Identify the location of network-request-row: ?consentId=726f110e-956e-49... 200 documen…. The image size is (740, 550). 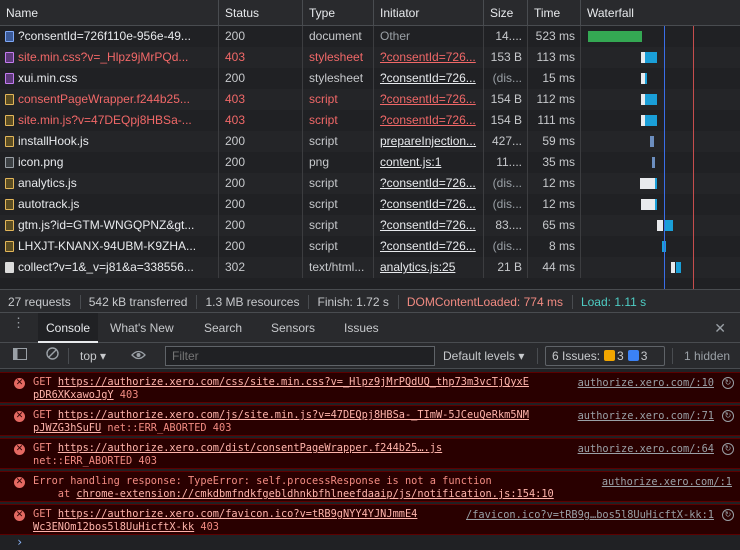
(370, 36).